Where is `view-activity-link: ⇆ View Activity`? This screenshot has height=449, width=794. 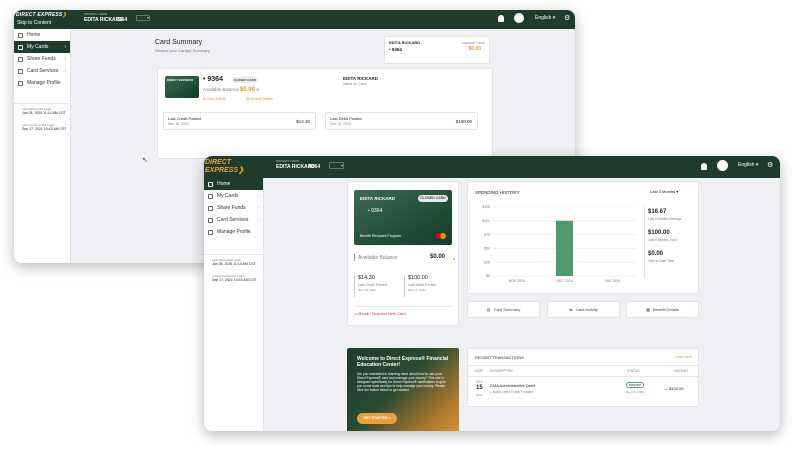 view-activity-link: ⇆ View Activity is located at coordinates (214, 99).